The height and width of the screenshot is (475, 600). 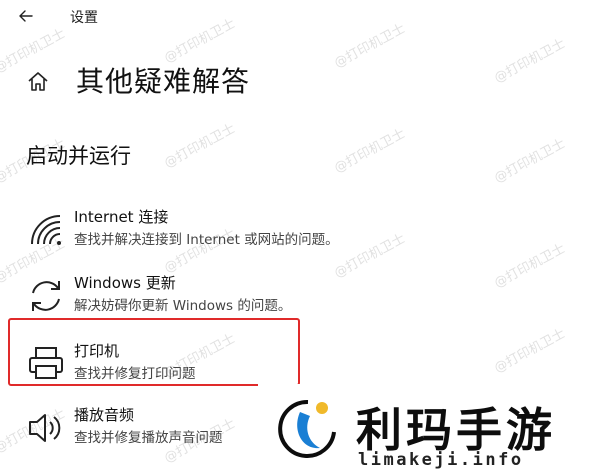 I want to click on highlight-box, so click(x=154, y=352).